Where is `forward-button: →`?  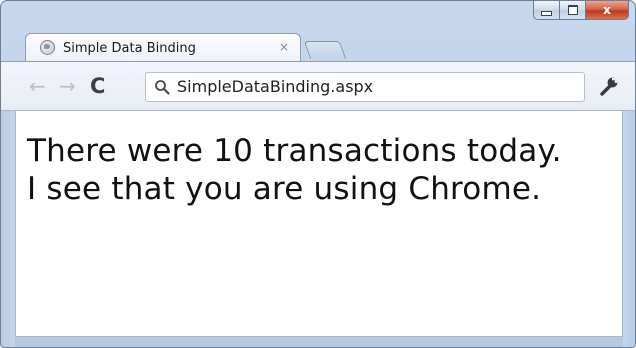
forward-button: → is located at coordinates (67, 86).